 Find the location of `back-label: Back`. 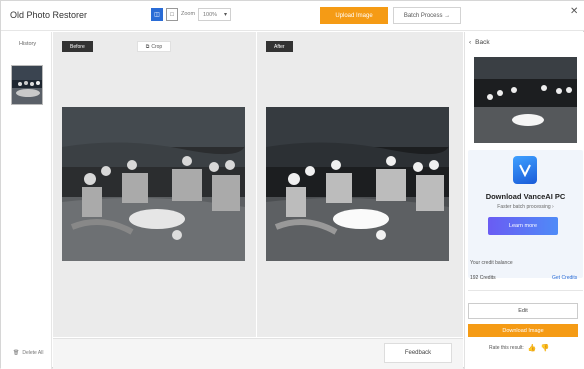

back-label: Back is located at coordinates (482, 42).